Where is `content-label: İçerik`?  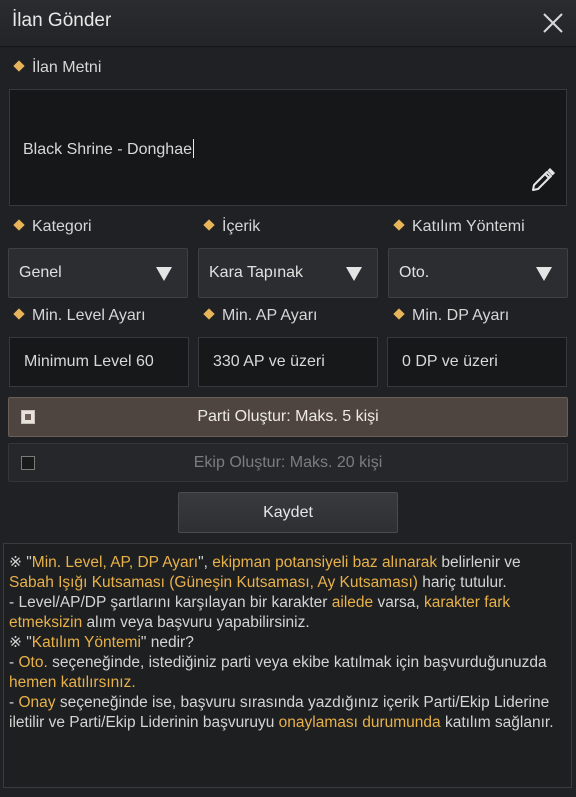 content-label: İçerik is located at coordinates (231, 227).